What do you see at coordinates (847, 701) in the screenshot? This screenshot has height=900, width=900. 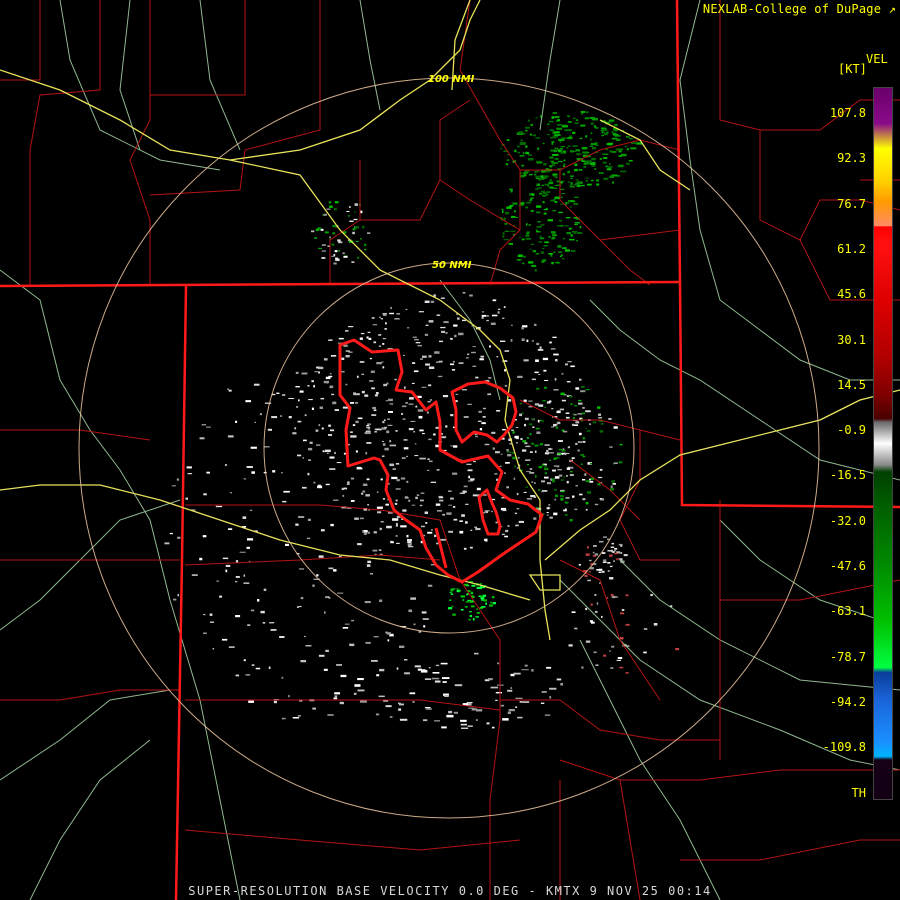 I see `legend-tick-label: -94.2` at bounding box center [847, 701].